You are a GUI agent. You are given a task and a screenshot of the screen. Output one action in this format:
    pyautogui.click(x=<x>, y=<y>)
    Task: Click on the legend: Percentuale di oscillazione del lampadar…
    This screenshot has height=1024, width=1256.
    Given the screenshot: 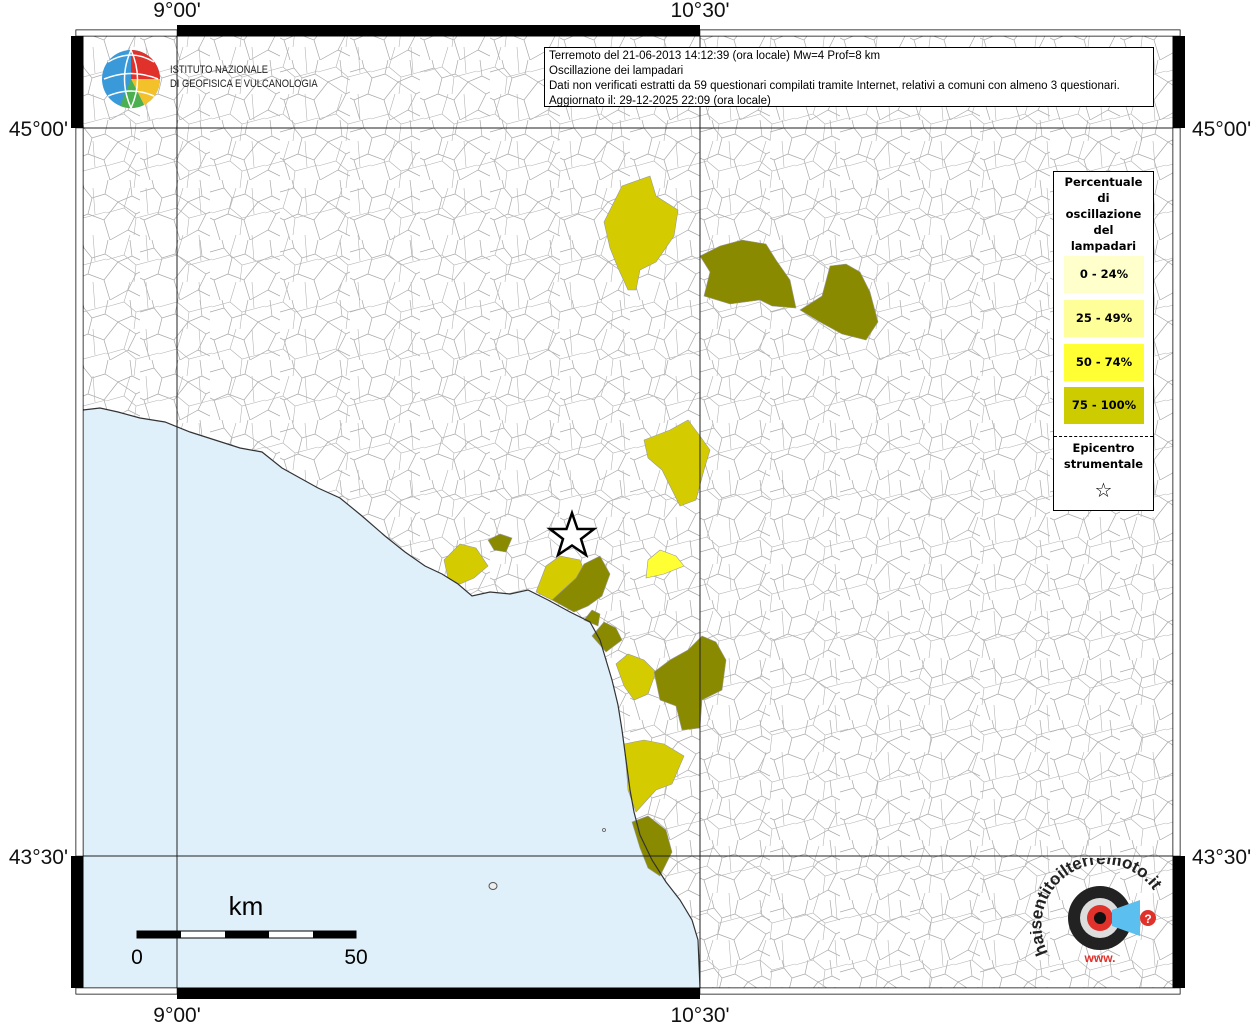 What is the action you would take?
    pyautogui.click(x=1103, y=341)
    